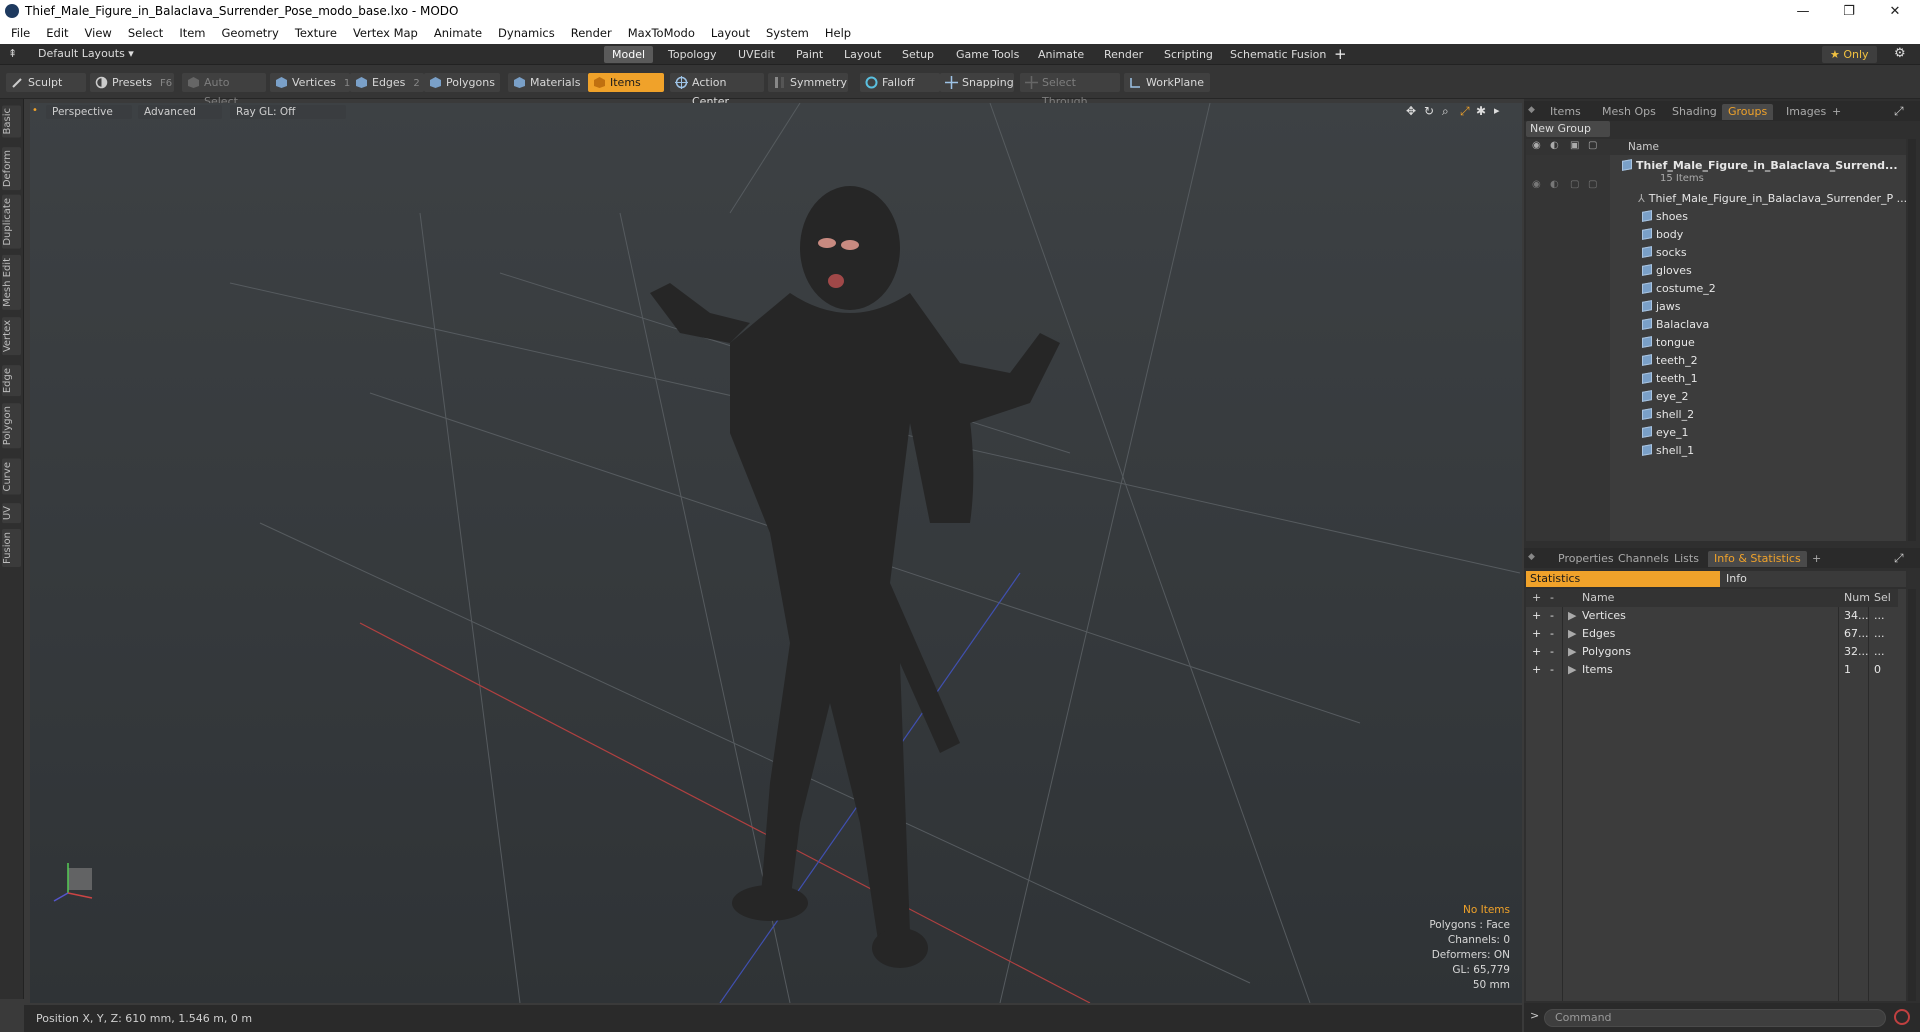  I want to click on tab-lists: Lists, so click(1686, 559).